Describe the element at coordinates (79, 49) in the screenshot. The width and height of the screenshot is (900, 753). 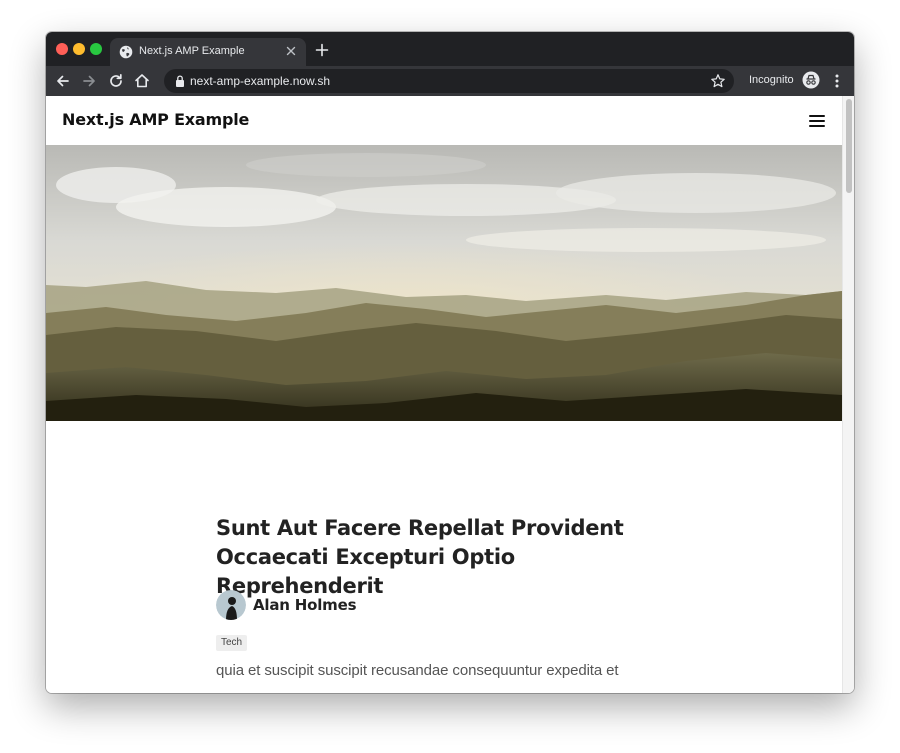
I see `minimize-window-button` at that location.